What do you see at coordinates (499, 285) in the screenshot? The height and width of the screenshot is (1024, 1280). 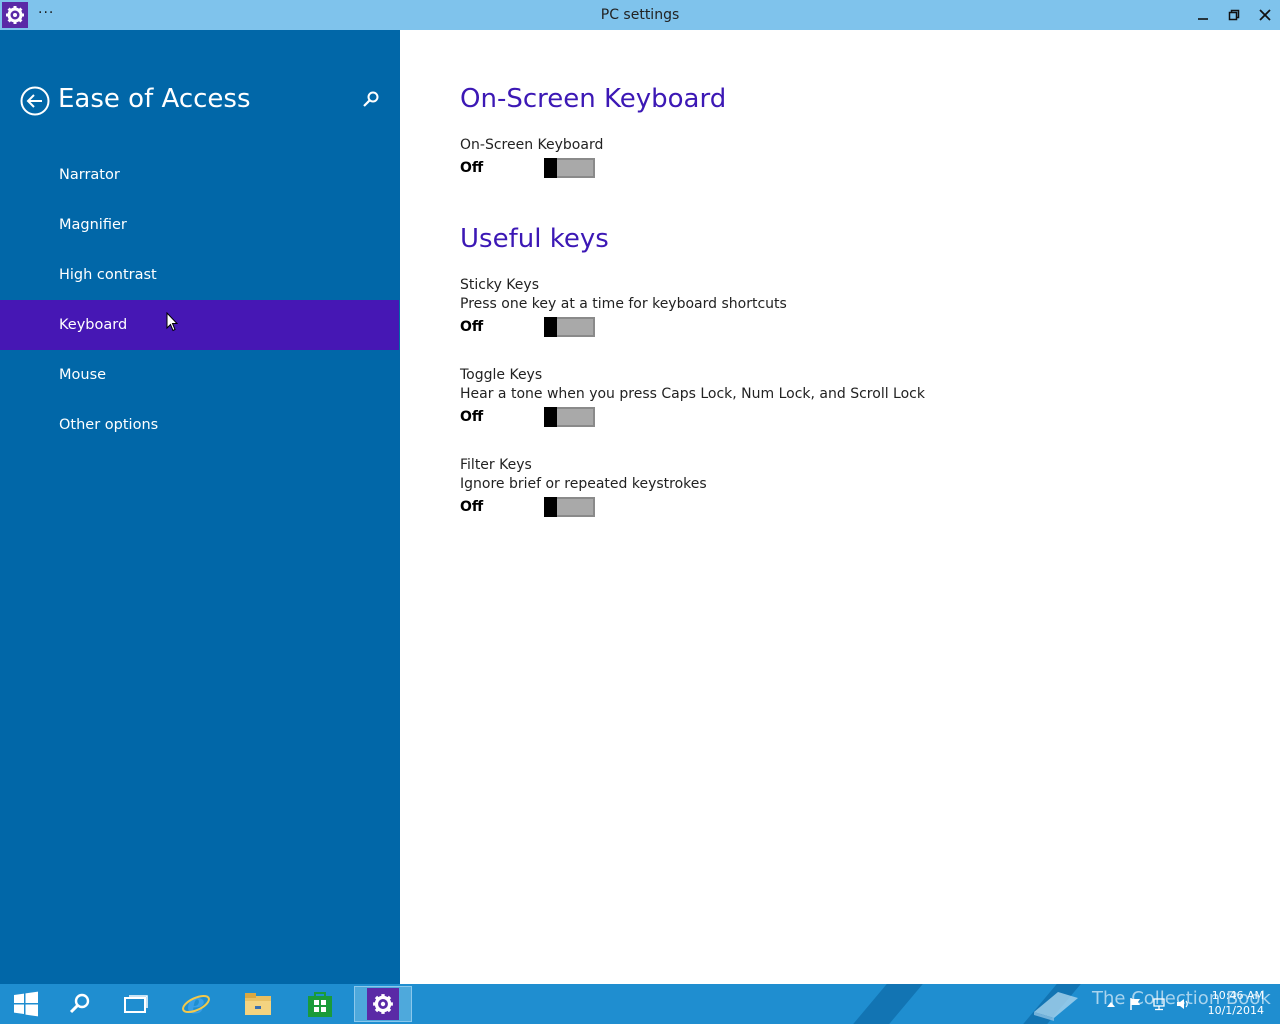 I see `setting-label: Sticky Keys` at bounding box center [499, 285].